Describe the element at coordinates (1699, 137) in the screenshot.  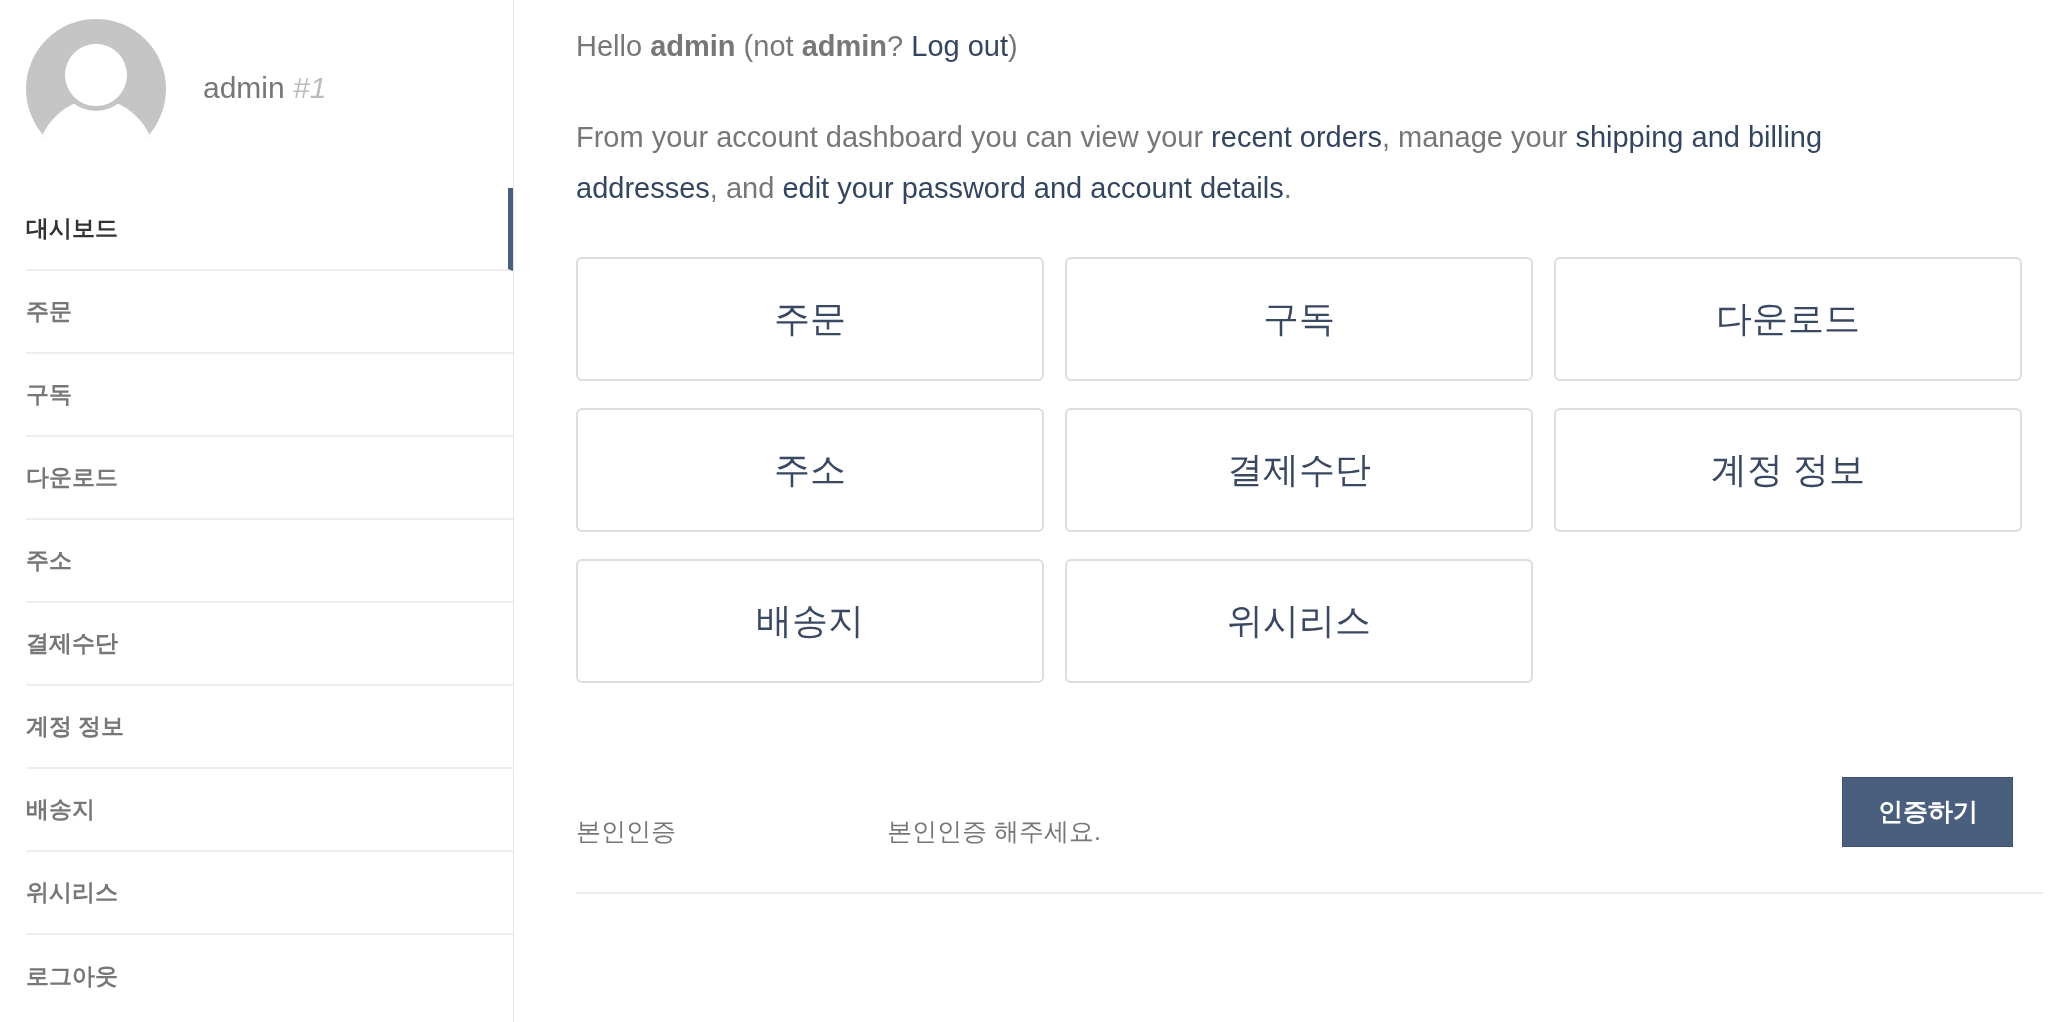
I see `text-link: shipping and billing` at that location.